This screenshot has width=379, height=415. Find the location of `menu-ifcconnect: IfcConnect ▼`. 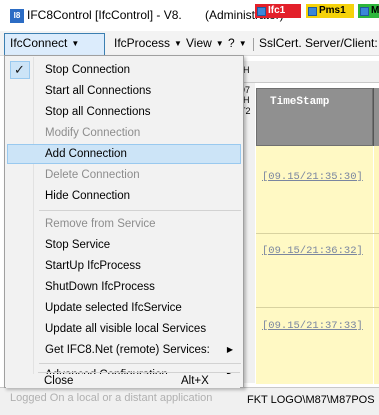

menu-ifcconnect: IfcConnect ▼ is located at coordinates (44, 43).